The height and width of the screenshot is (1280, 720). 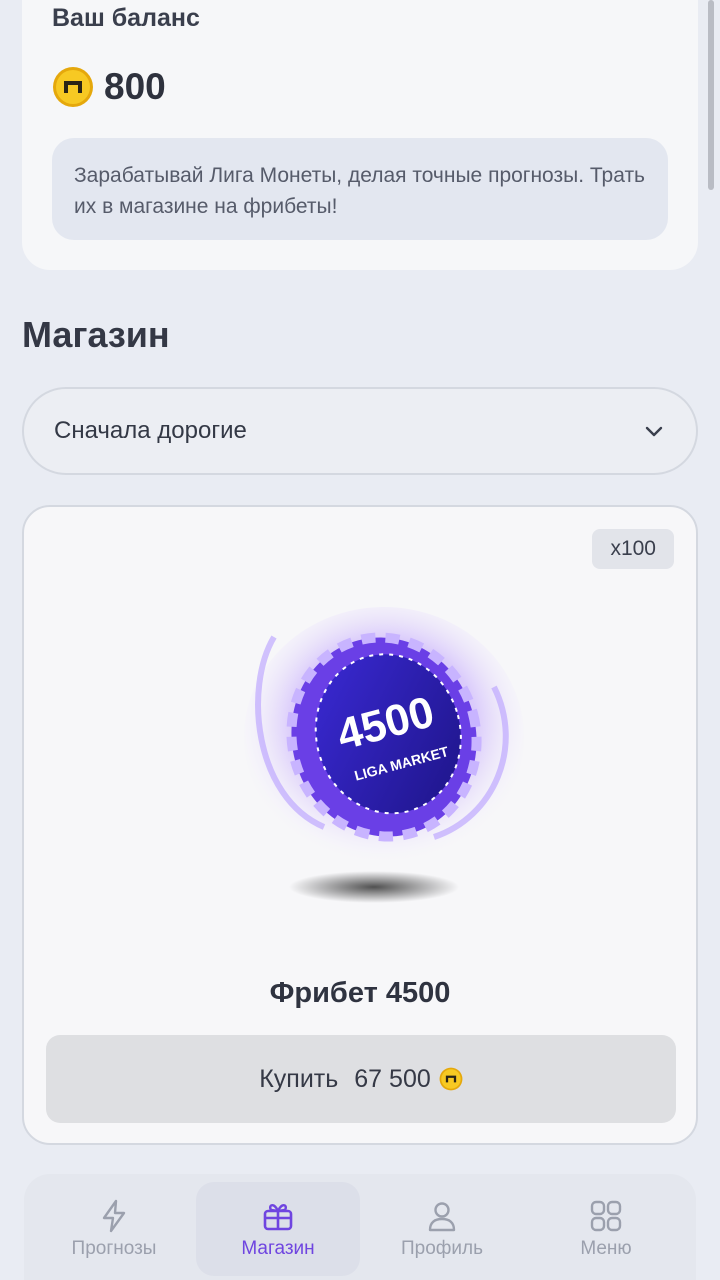 What do you see at coordinates (360, 993) in the screenshot?
I see `product-name: Фрибет 4500` at bounding box center [360, 993].